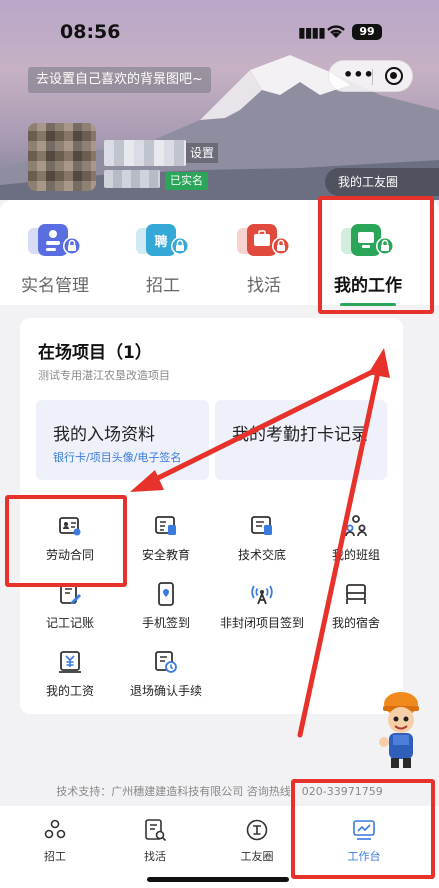 The width and height of the screenshot is (439, 888). Describe the element at coordinates (145, 153) in the screenshot. I see `blurred-name` at that location.